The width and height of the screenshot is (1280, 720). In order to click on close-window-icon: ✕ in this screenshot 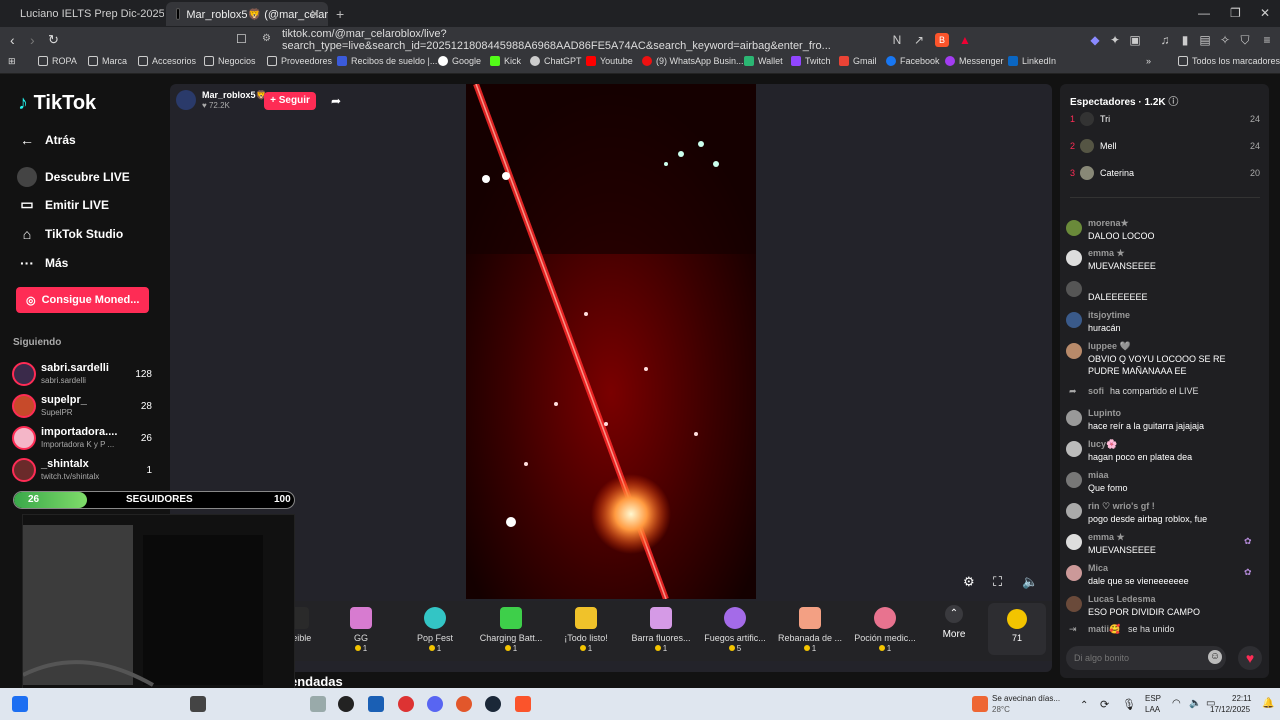, I will do `click(1265, 13)`.